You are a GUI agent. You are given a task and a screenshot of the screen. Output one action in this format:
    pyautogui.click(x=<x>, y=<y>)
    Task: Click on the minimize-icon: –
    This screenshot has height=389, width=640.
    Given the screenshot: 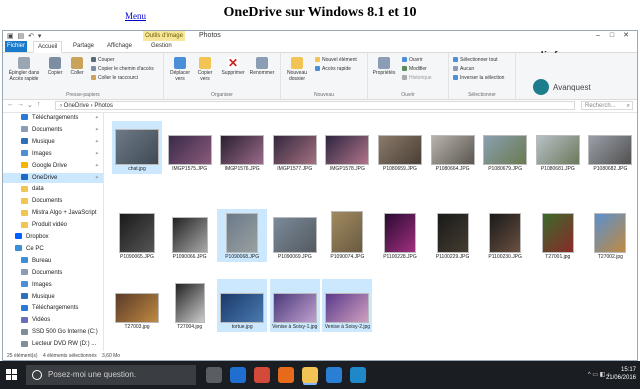 What is the action you would take?
    pyautogui.click(x=598, y=35)
    